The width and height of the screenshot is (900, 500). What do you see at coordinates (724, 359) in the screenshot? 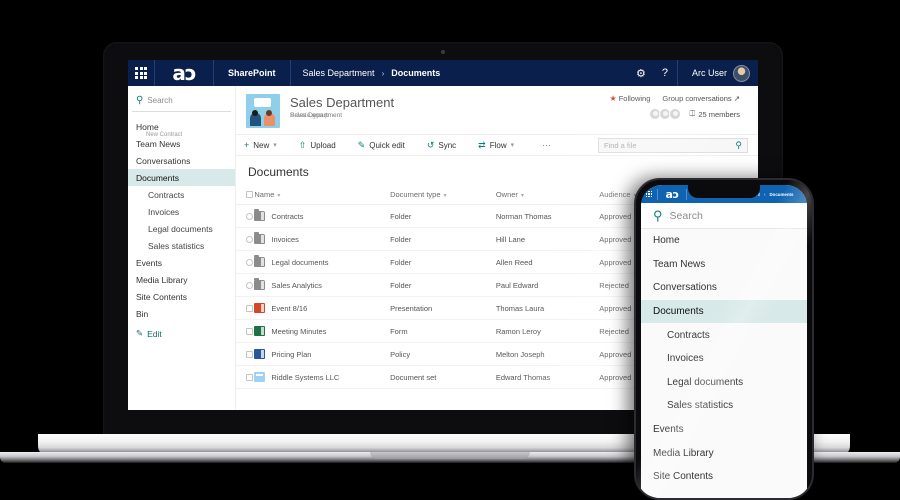
I see `phone-nav-item-invoices: Invoices` at bounding box center [724, 359].